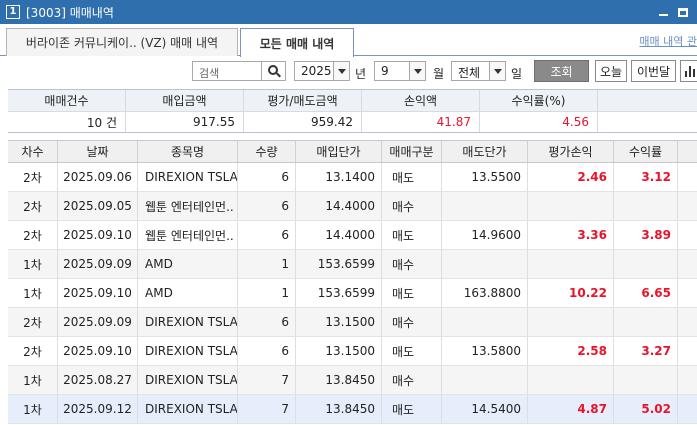 The image size is (697, 425). Describe the element at coordinates (339, 177) in the screenshot. I see `cell-buy-price: 13.1400` at that location.